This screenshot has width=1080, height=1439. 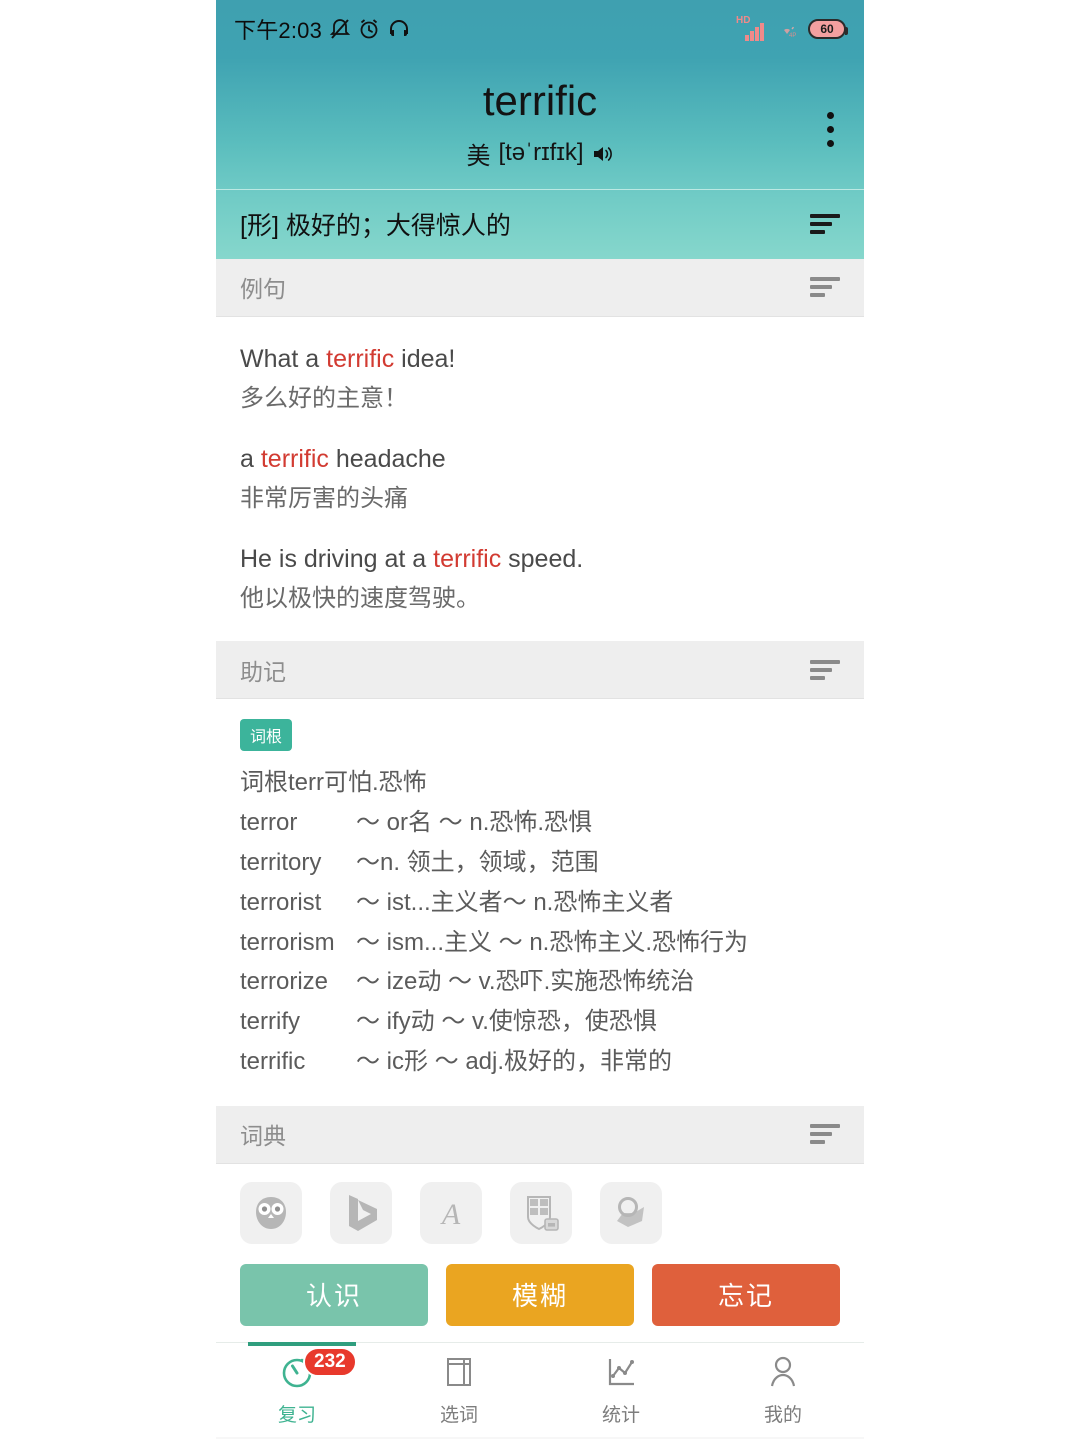 I want to click on pronunciation-row: 美 [təˈrɪfɪk], so click(x=540, y=153).